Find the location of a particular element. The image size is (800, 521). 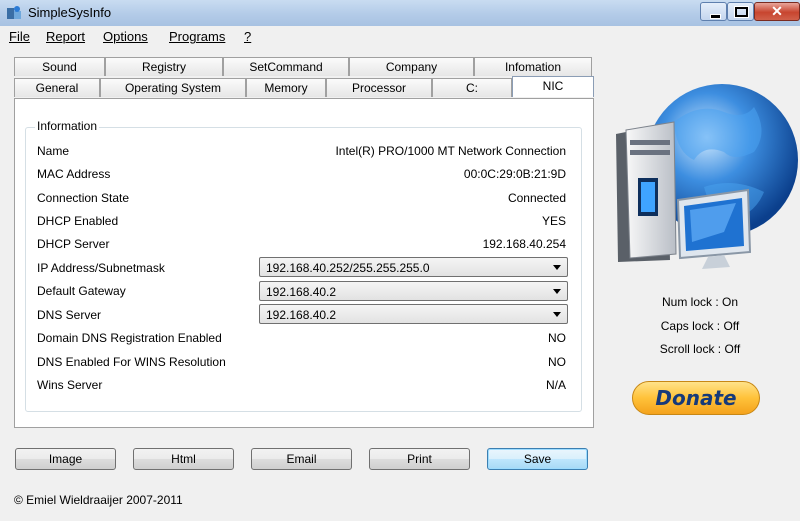

label-dns-server: DNS Server is located at coordinates (69, 315).